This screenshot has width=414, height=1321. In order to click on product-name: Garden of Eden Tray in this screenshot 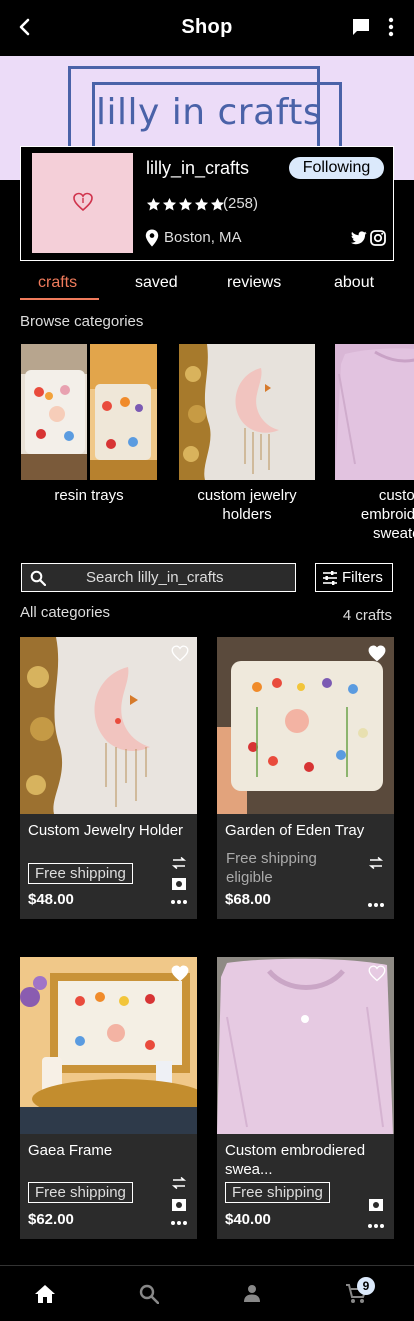, I will do `click(295, 830)`.